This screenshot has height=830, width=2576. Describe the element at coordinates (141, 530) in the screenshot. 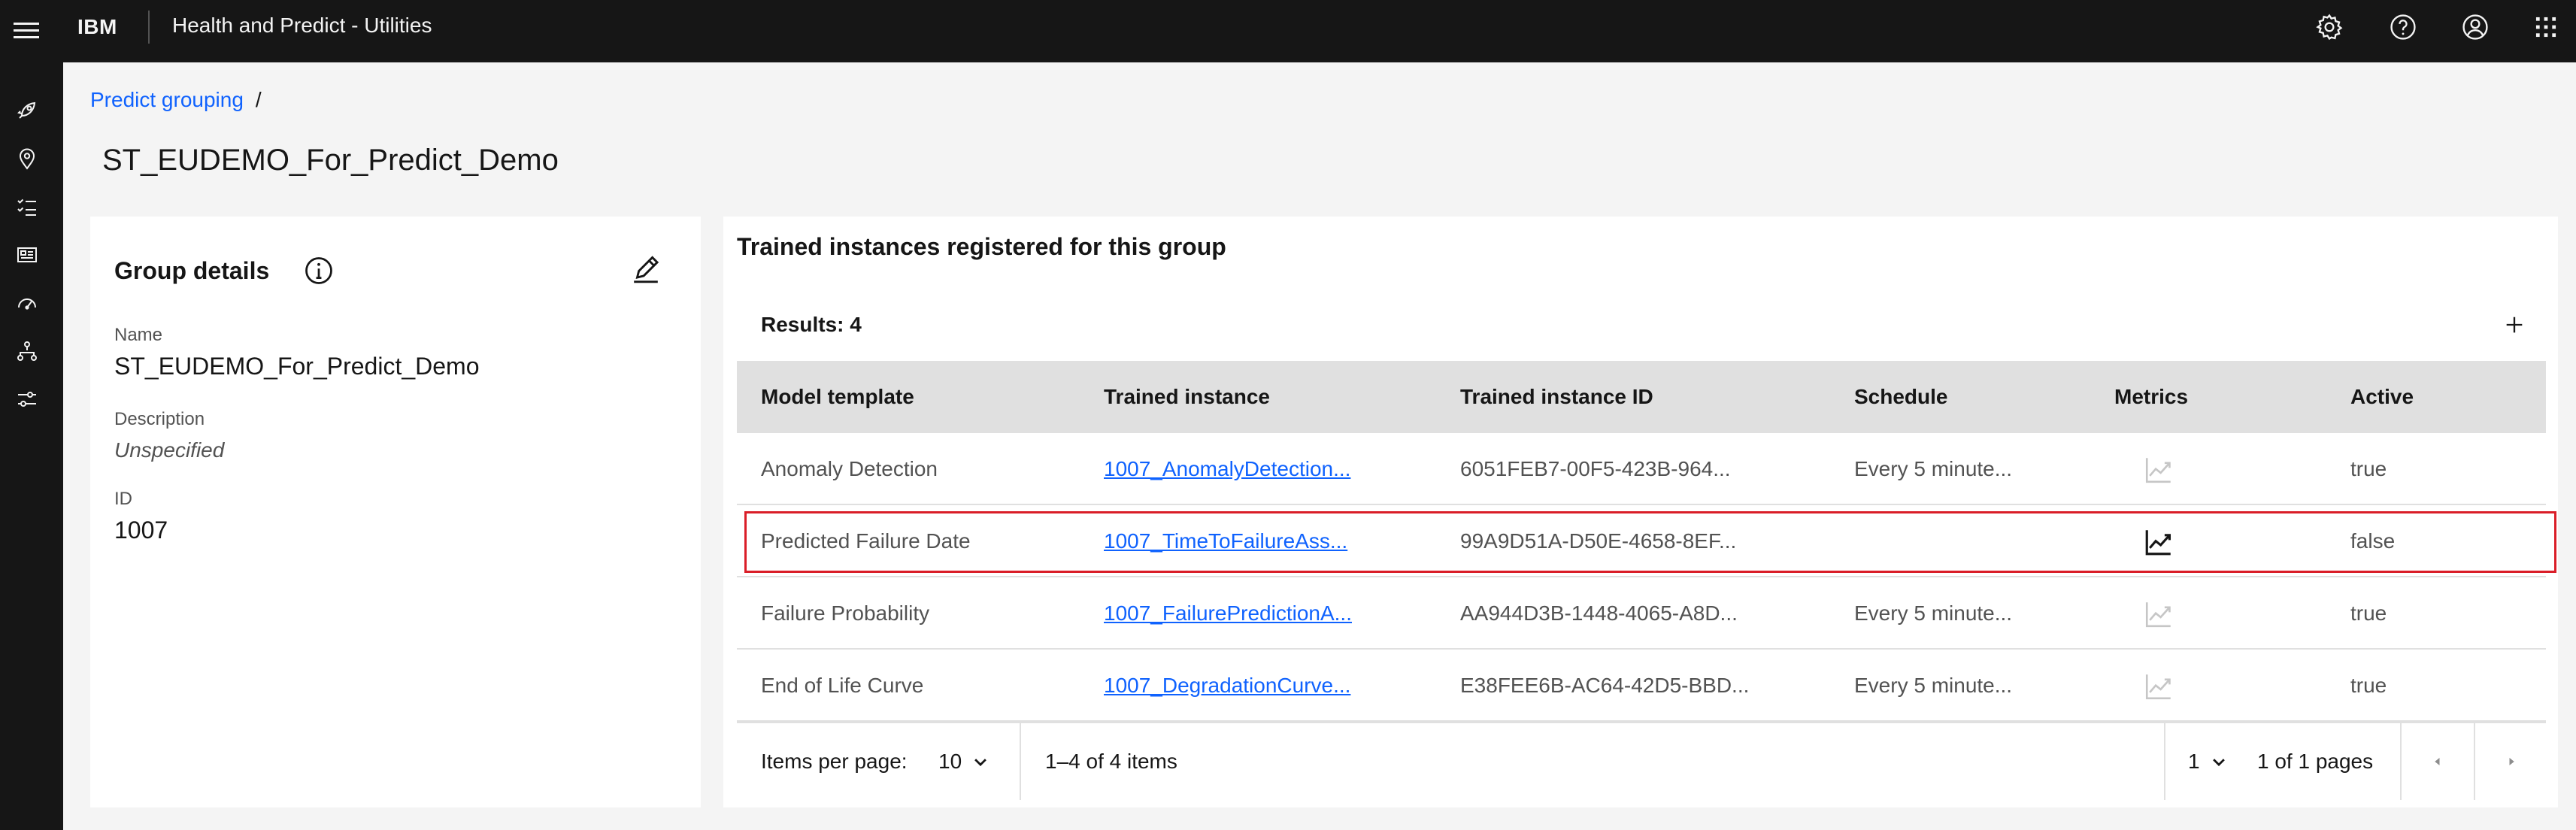

I see `id-value: 1007` at that location.